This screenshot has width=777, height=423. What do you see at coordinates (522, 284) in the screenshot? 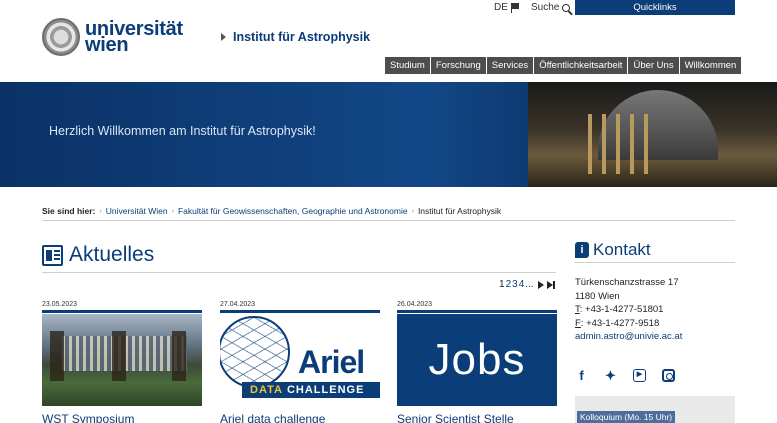
I see `page-link-4: 4` at bounding box center [522, 284].